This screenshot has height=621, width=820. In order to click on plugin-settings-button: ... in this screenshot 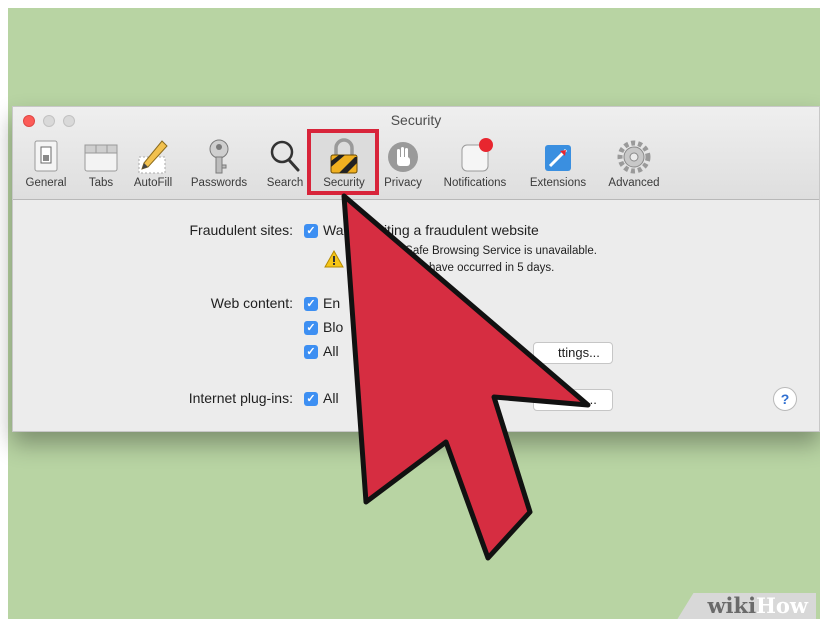, I will do `click(573, 400)`.